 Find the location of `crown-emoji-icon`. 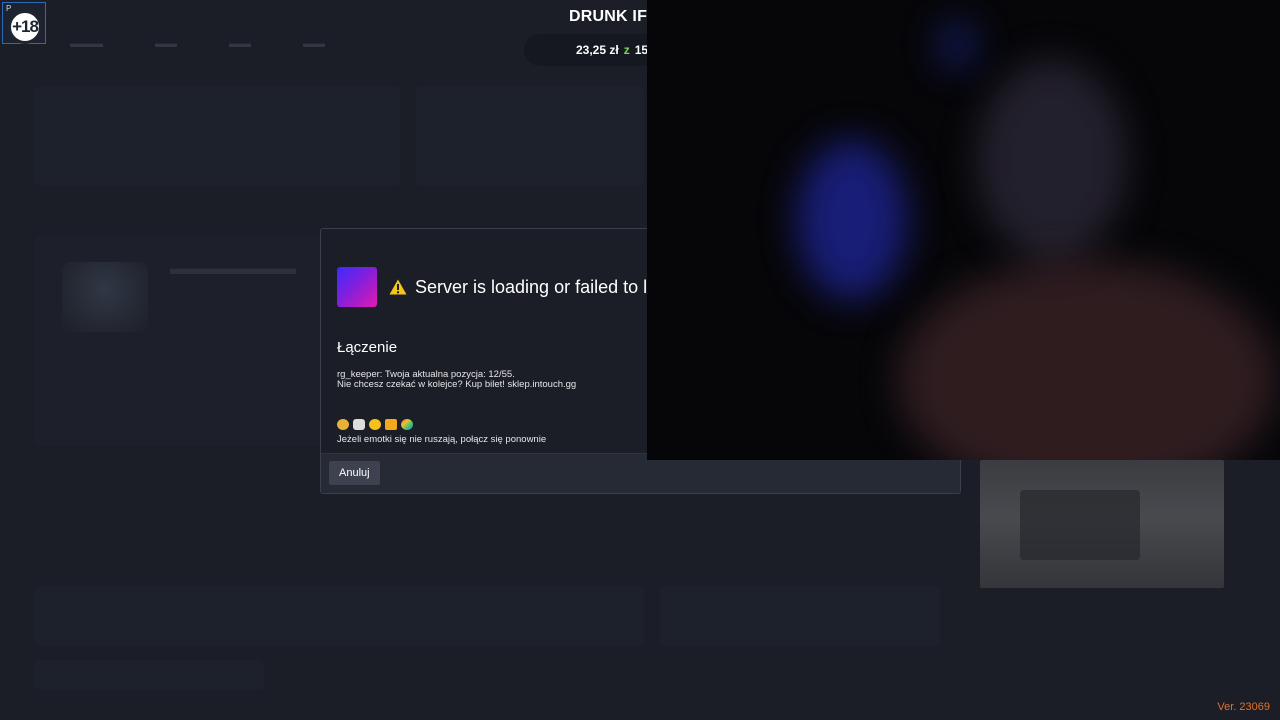

crown-emoji-icon is located at coordinates (391, 424).